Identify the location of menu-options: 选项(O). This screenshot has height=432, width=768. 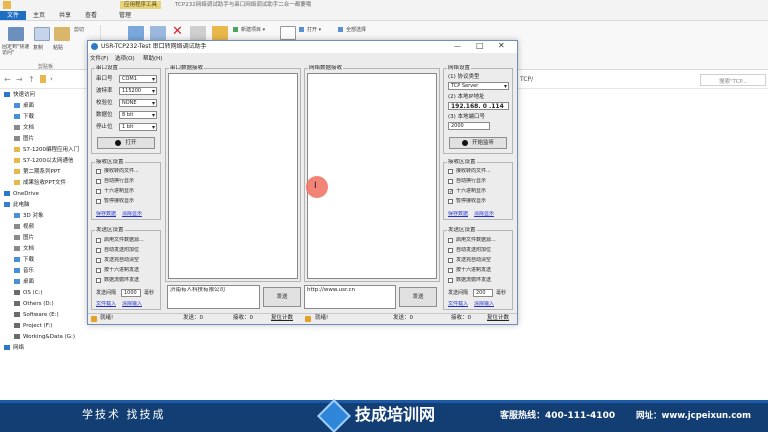
(125, 59).